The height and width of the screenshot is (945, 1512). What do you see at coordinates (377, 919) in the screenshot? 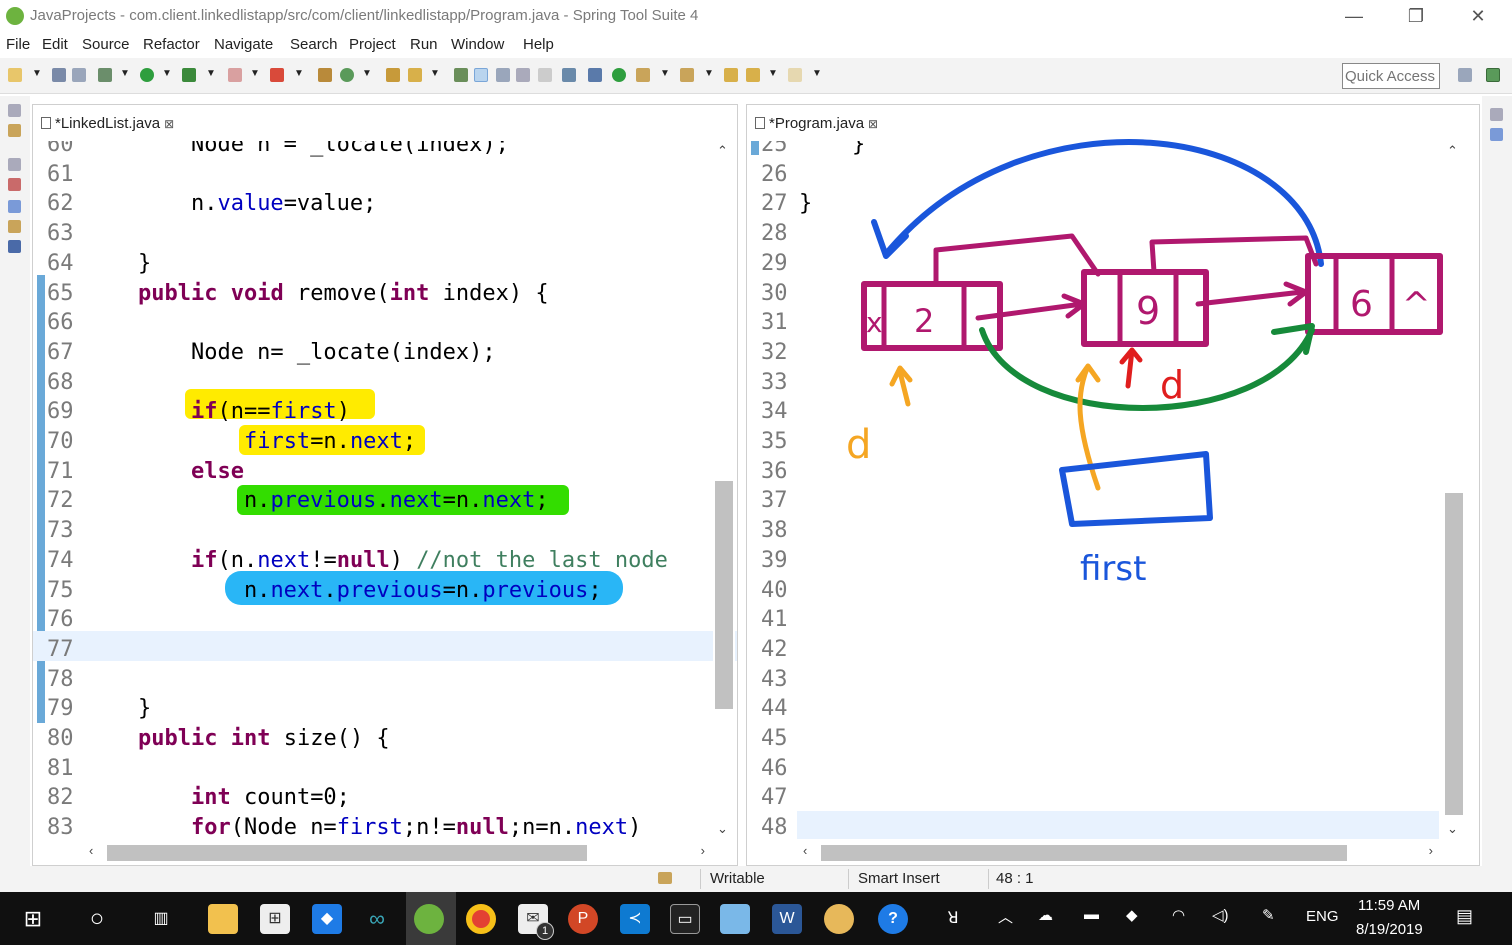
I see `arduino-icon: ∞` at bounding box center [377, 919].